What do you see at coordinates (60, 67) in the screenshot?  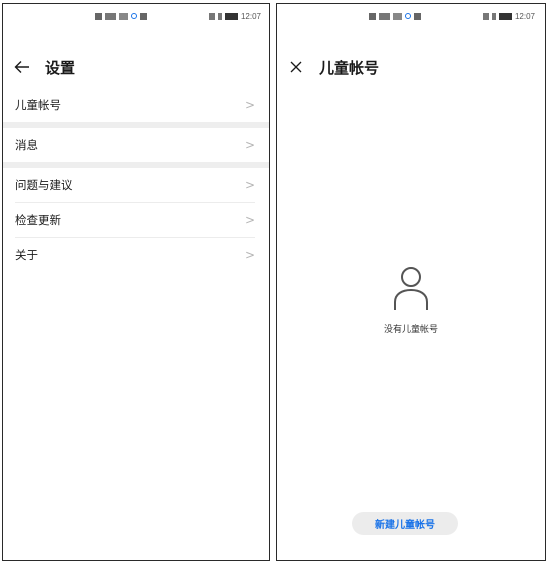 I see `page-title: 设置` at bounding box center [60, 67].